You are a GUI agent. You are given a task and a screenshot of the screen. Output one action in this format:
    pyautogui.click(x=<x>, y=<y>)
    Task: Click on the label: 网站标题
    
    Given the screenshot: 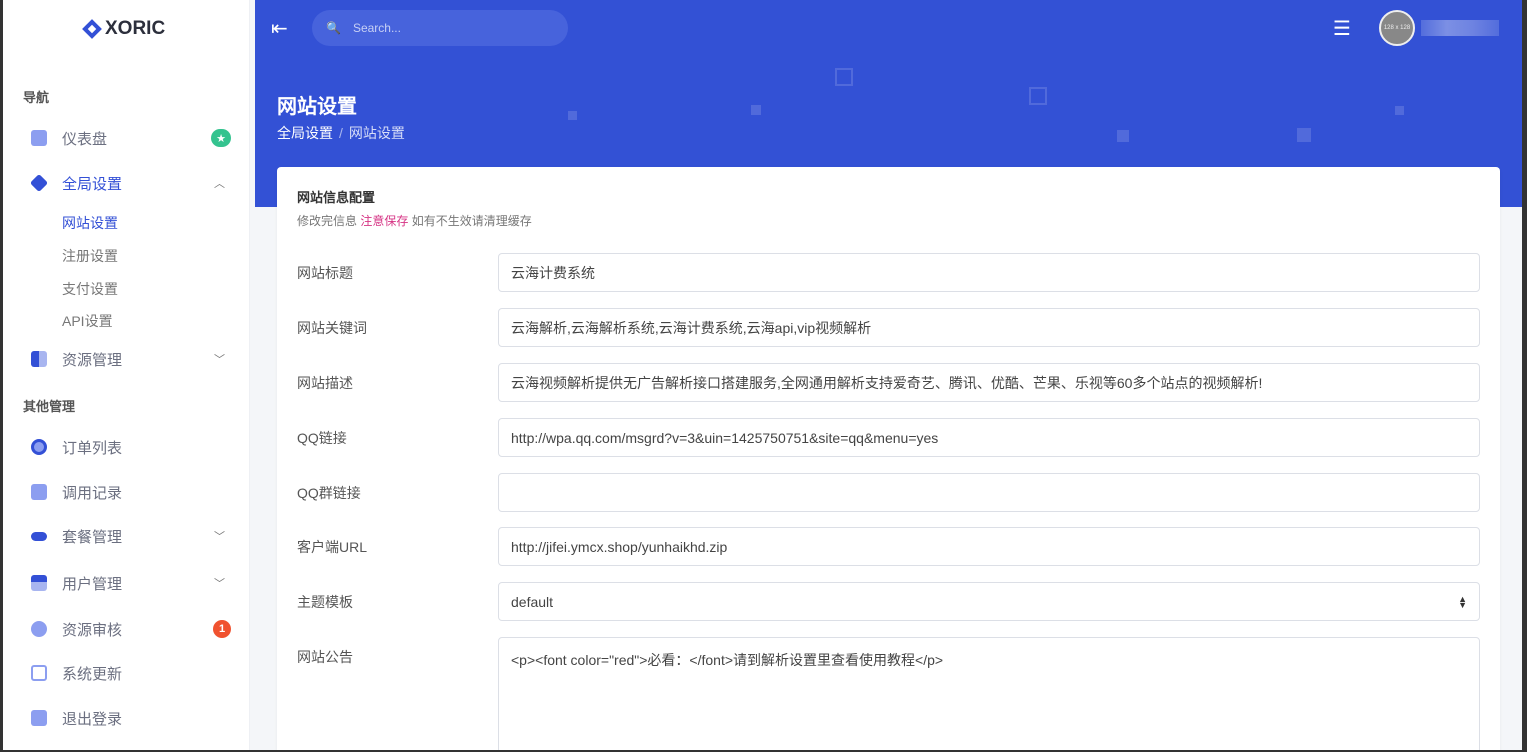 What is the action you would take?
    pyautogui.click(x=325, y=273)
    